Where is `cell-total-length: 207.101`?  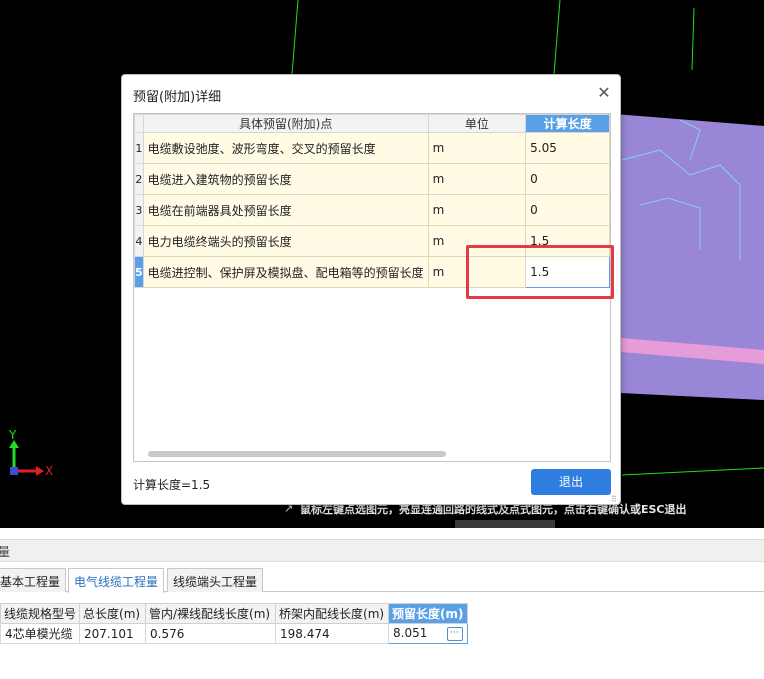 cell-total-length: 207.101 is located at coordinates (113, 633).